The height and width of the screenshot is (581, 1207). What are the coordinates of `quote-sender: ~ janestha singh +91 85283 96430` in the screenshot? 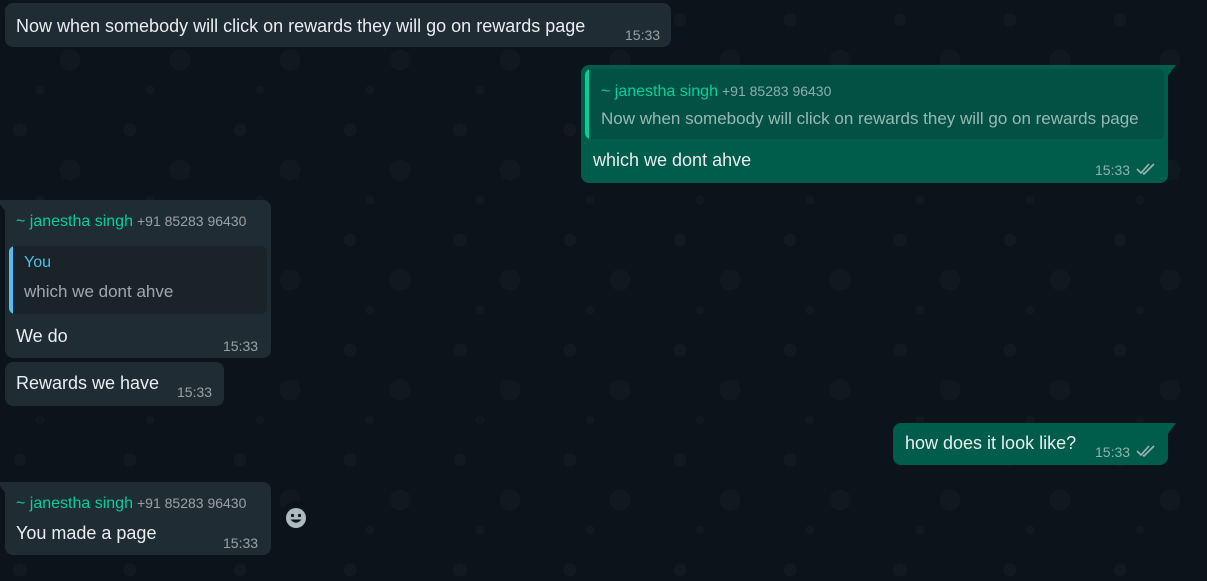 It's located at (716, 92).